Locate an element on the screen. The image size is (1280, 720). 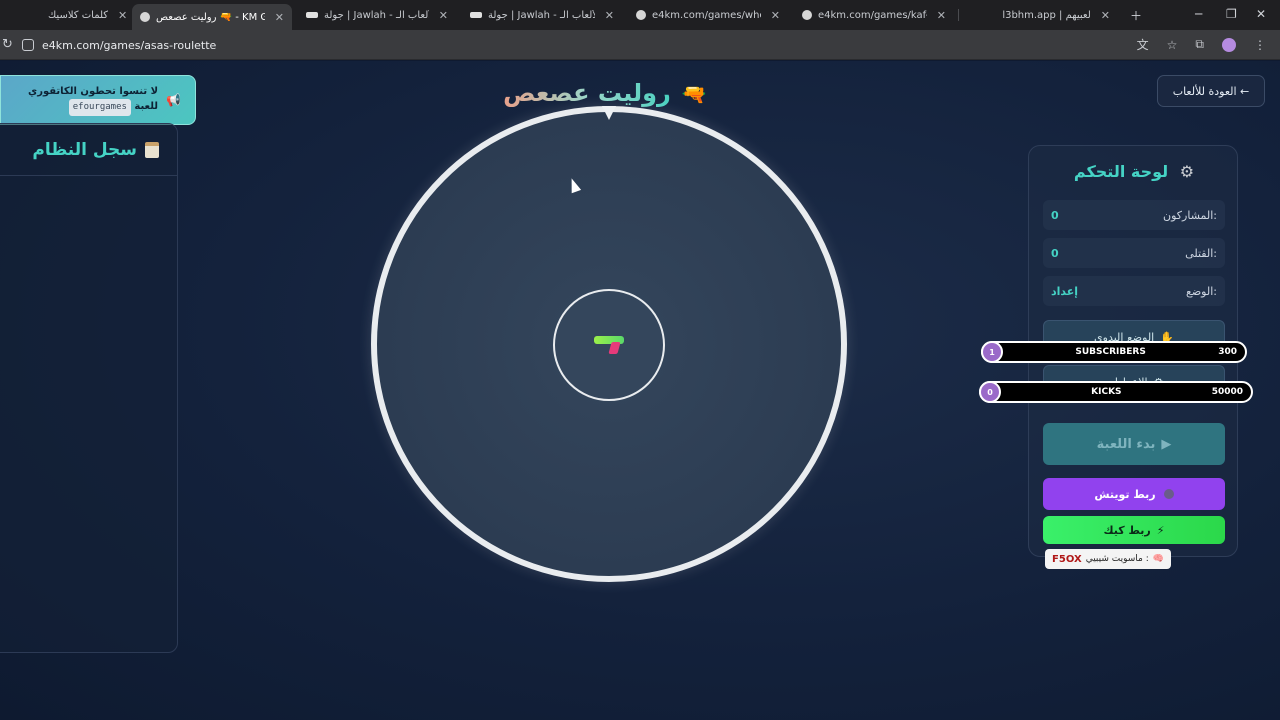
stat-participants: المشاركون: 0 is located at coordinates (1134, 215).